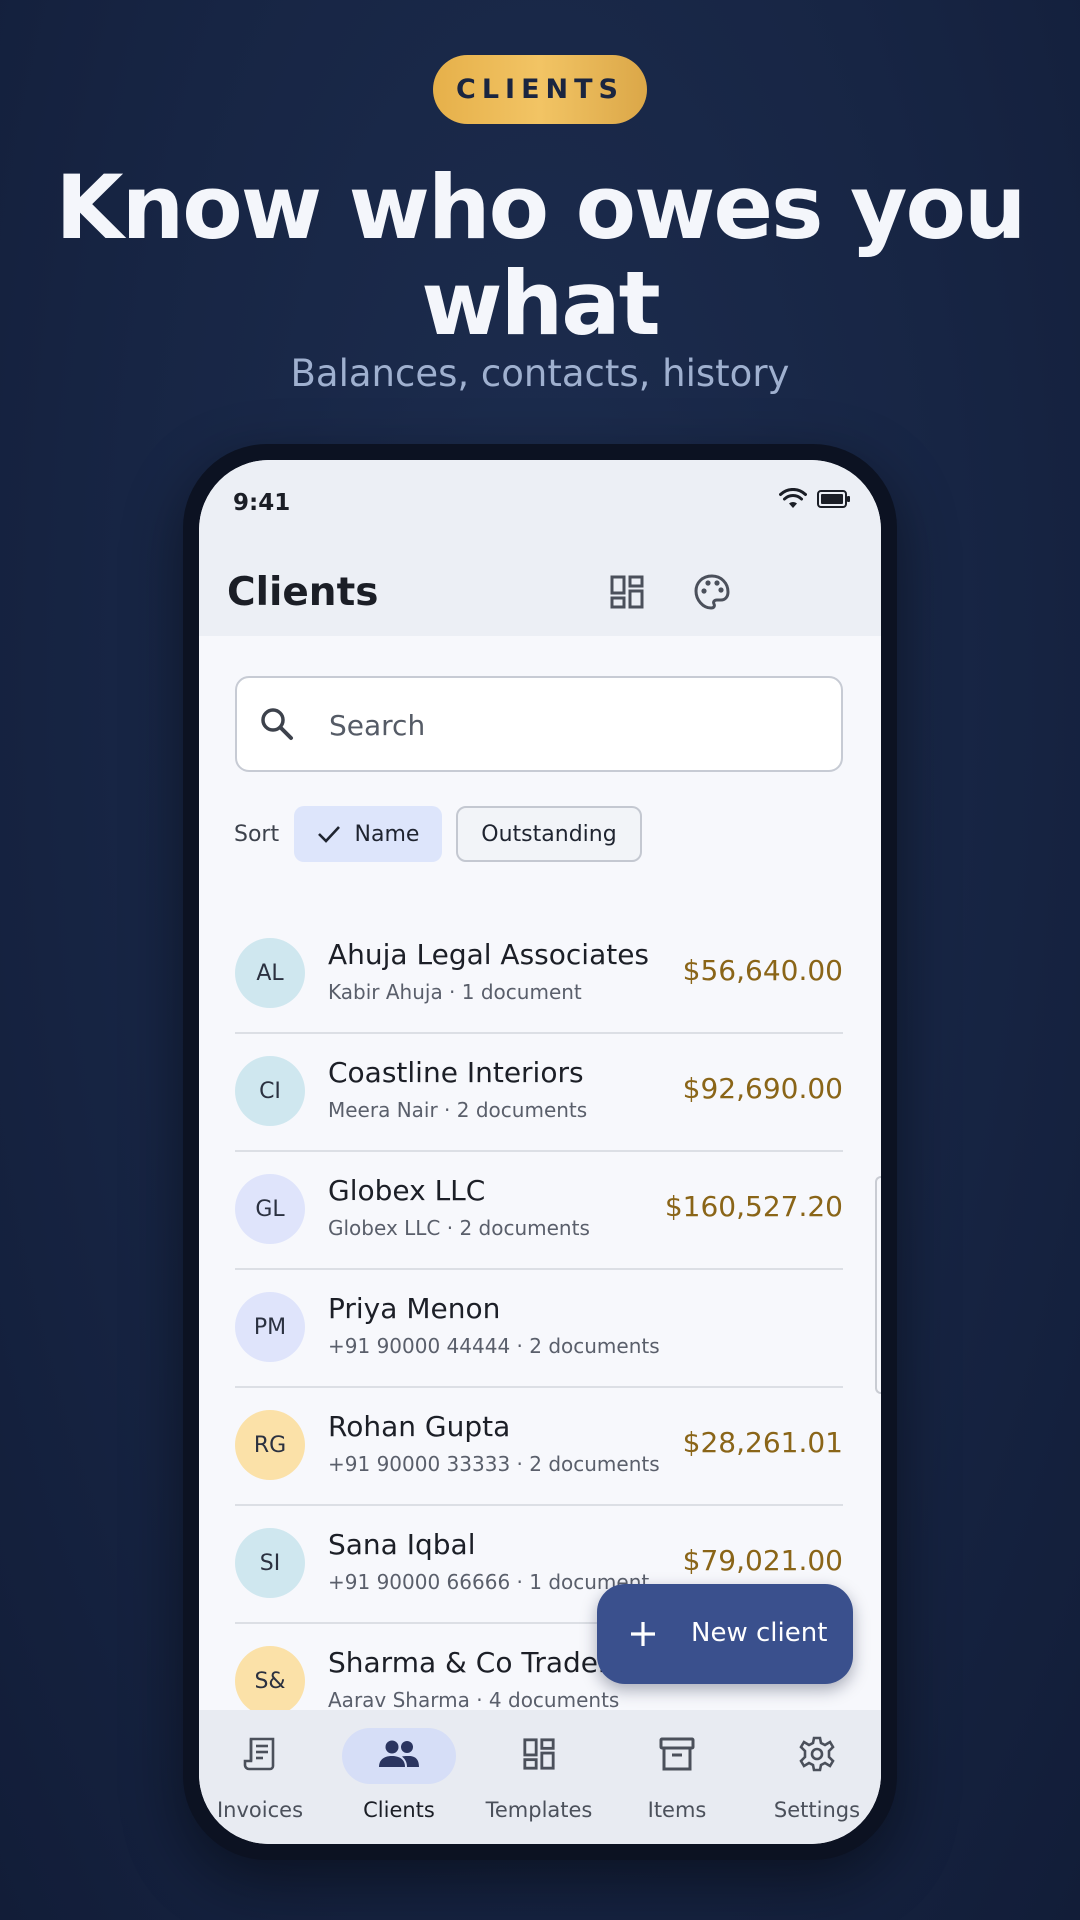 The width and height of the screenshot is (1080, 1920). What do you see at coordinates (277, 726) in the screenshot?
I see `search-icon` at bounding box center [277, 726].